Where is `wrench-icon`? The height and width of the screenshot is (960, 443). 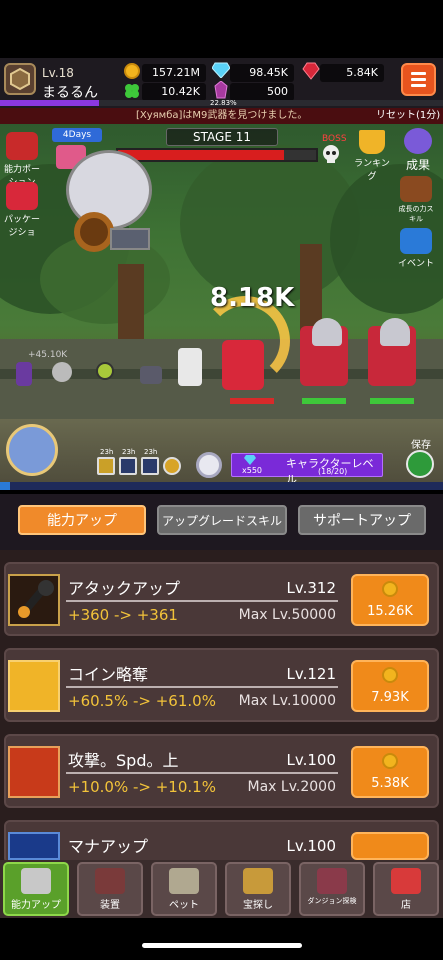 wrench-icon is located at coordinates (34, 600).